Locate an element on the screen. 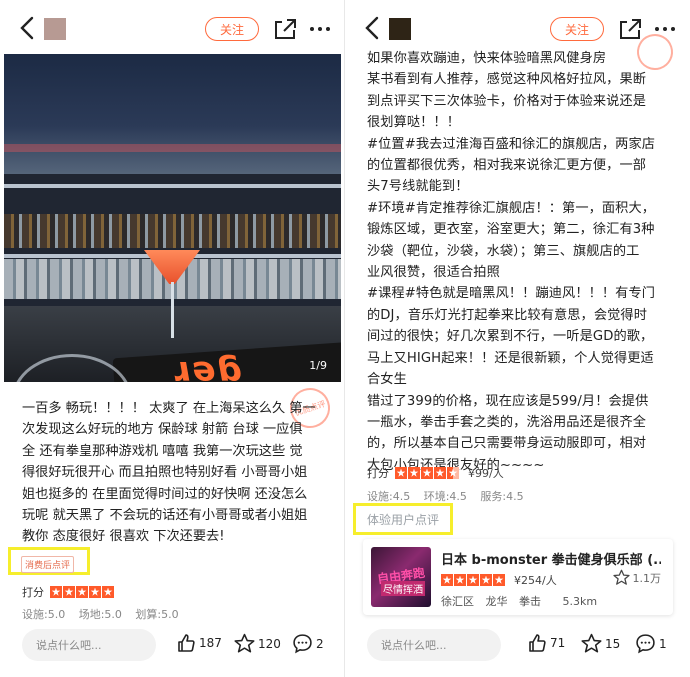 The image size is (690, 677). review-line: 头7号线就能到！ is located at coordinates (418, 187).